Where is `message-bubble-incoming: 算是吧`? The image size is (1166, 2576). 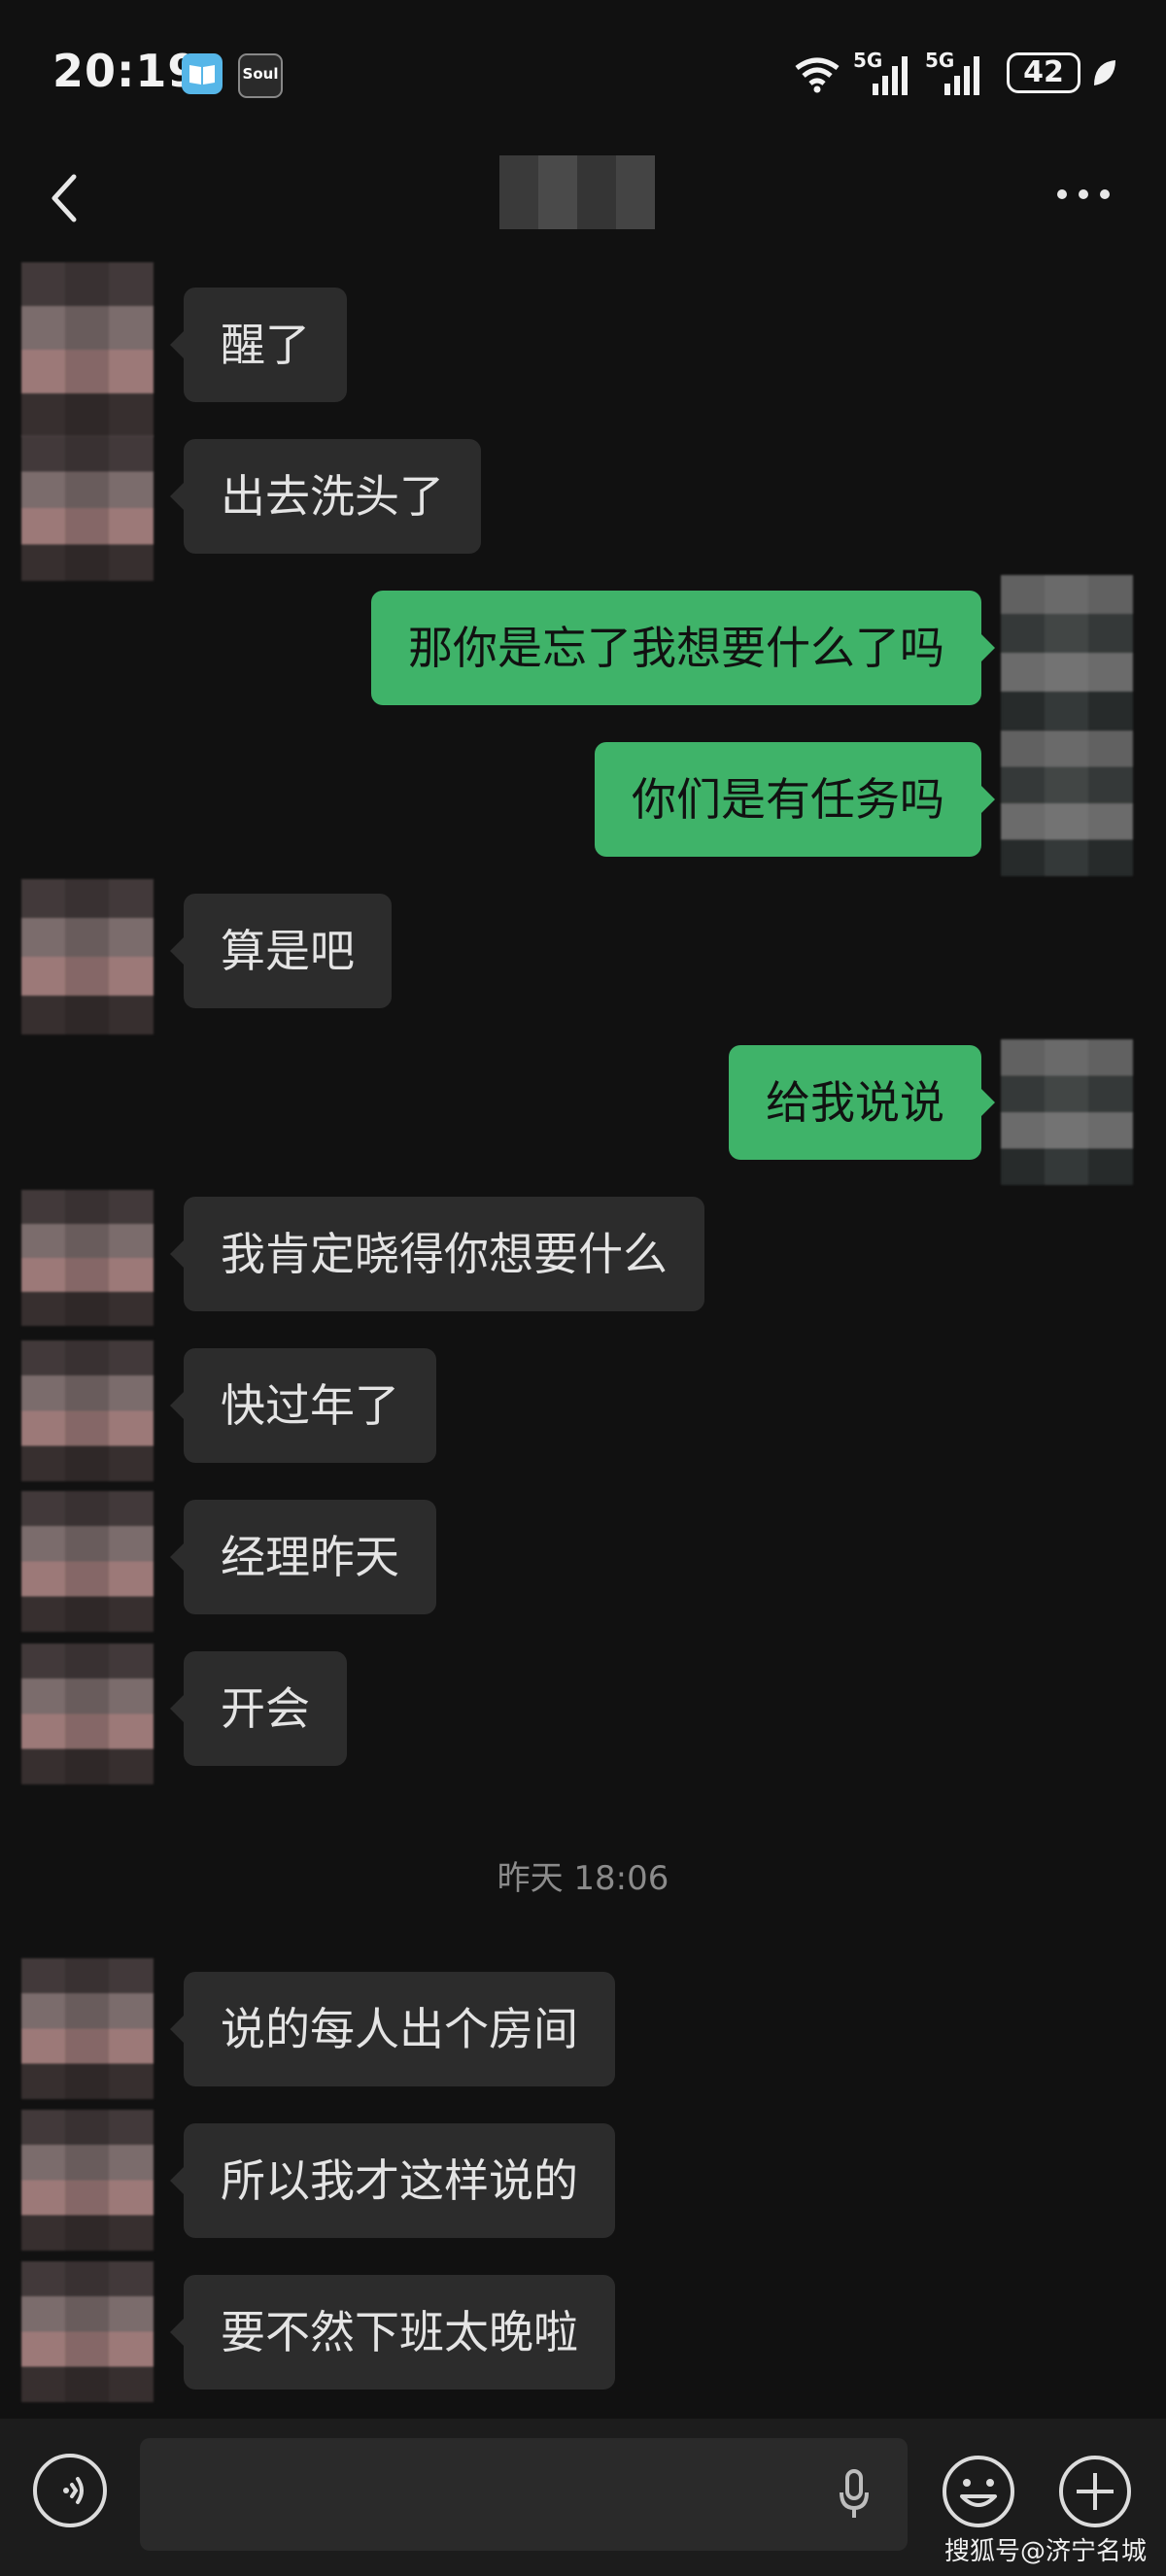
message-bubble-incoming: 算是吧 is located at coordinates (281, 951).